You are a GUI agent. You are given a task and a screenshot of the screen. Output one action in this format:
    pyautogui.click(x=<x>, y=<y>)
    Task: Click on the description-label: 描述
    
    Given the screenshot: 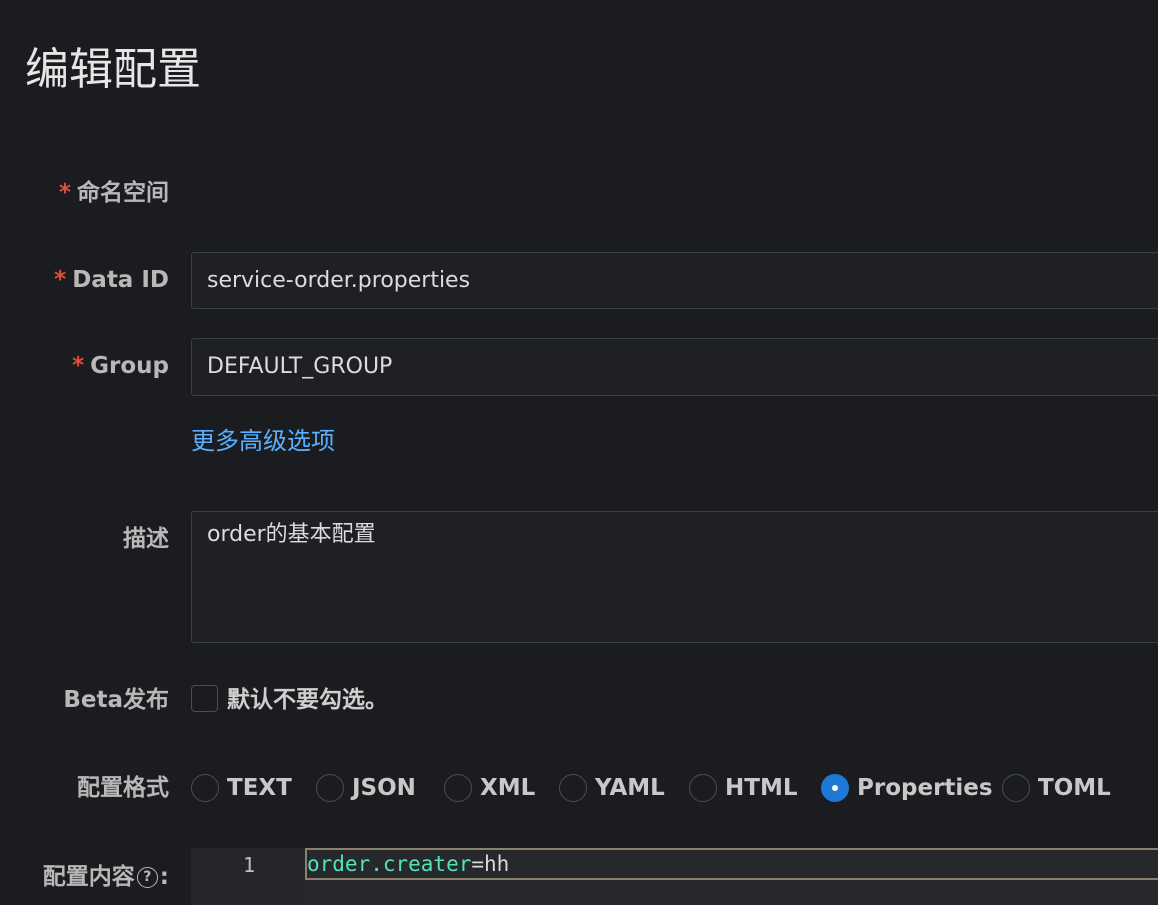 What is the action you would take?
    pyautogui.click(x=146, y=539)
    